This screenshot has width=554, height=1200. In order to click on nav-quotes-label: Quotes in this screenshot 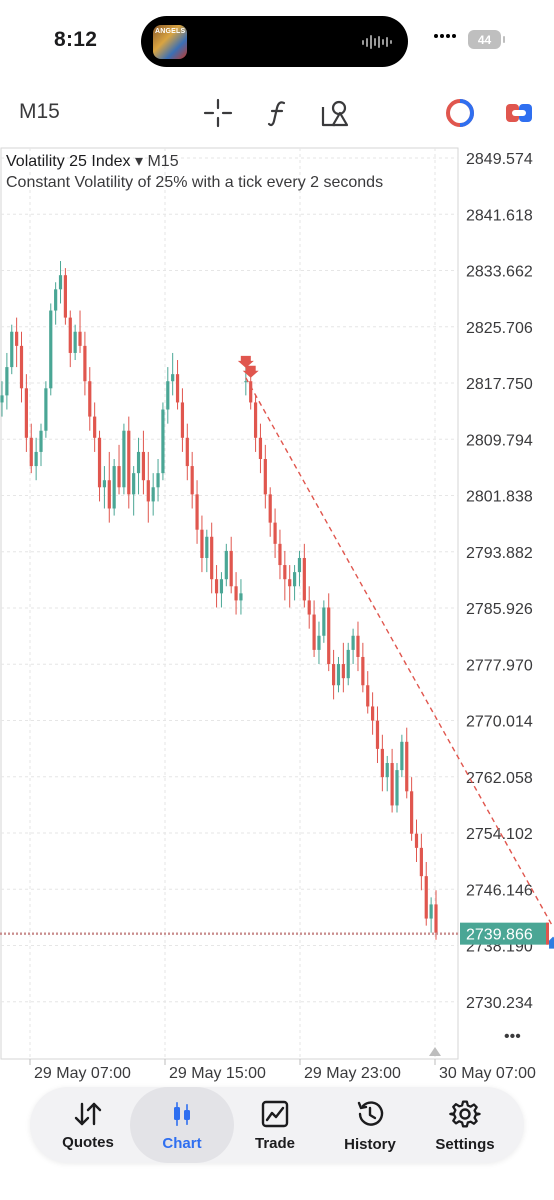, I will do `click(88, 1142)`.